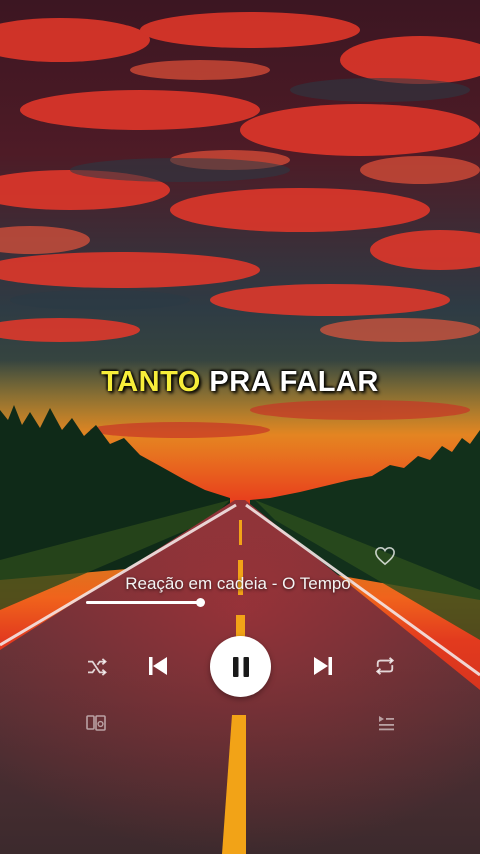  What do you see at coordinates (151, 382) in the screenshot?
I see `lyric-highlight: TANTO` at bounding box center [151, 382].